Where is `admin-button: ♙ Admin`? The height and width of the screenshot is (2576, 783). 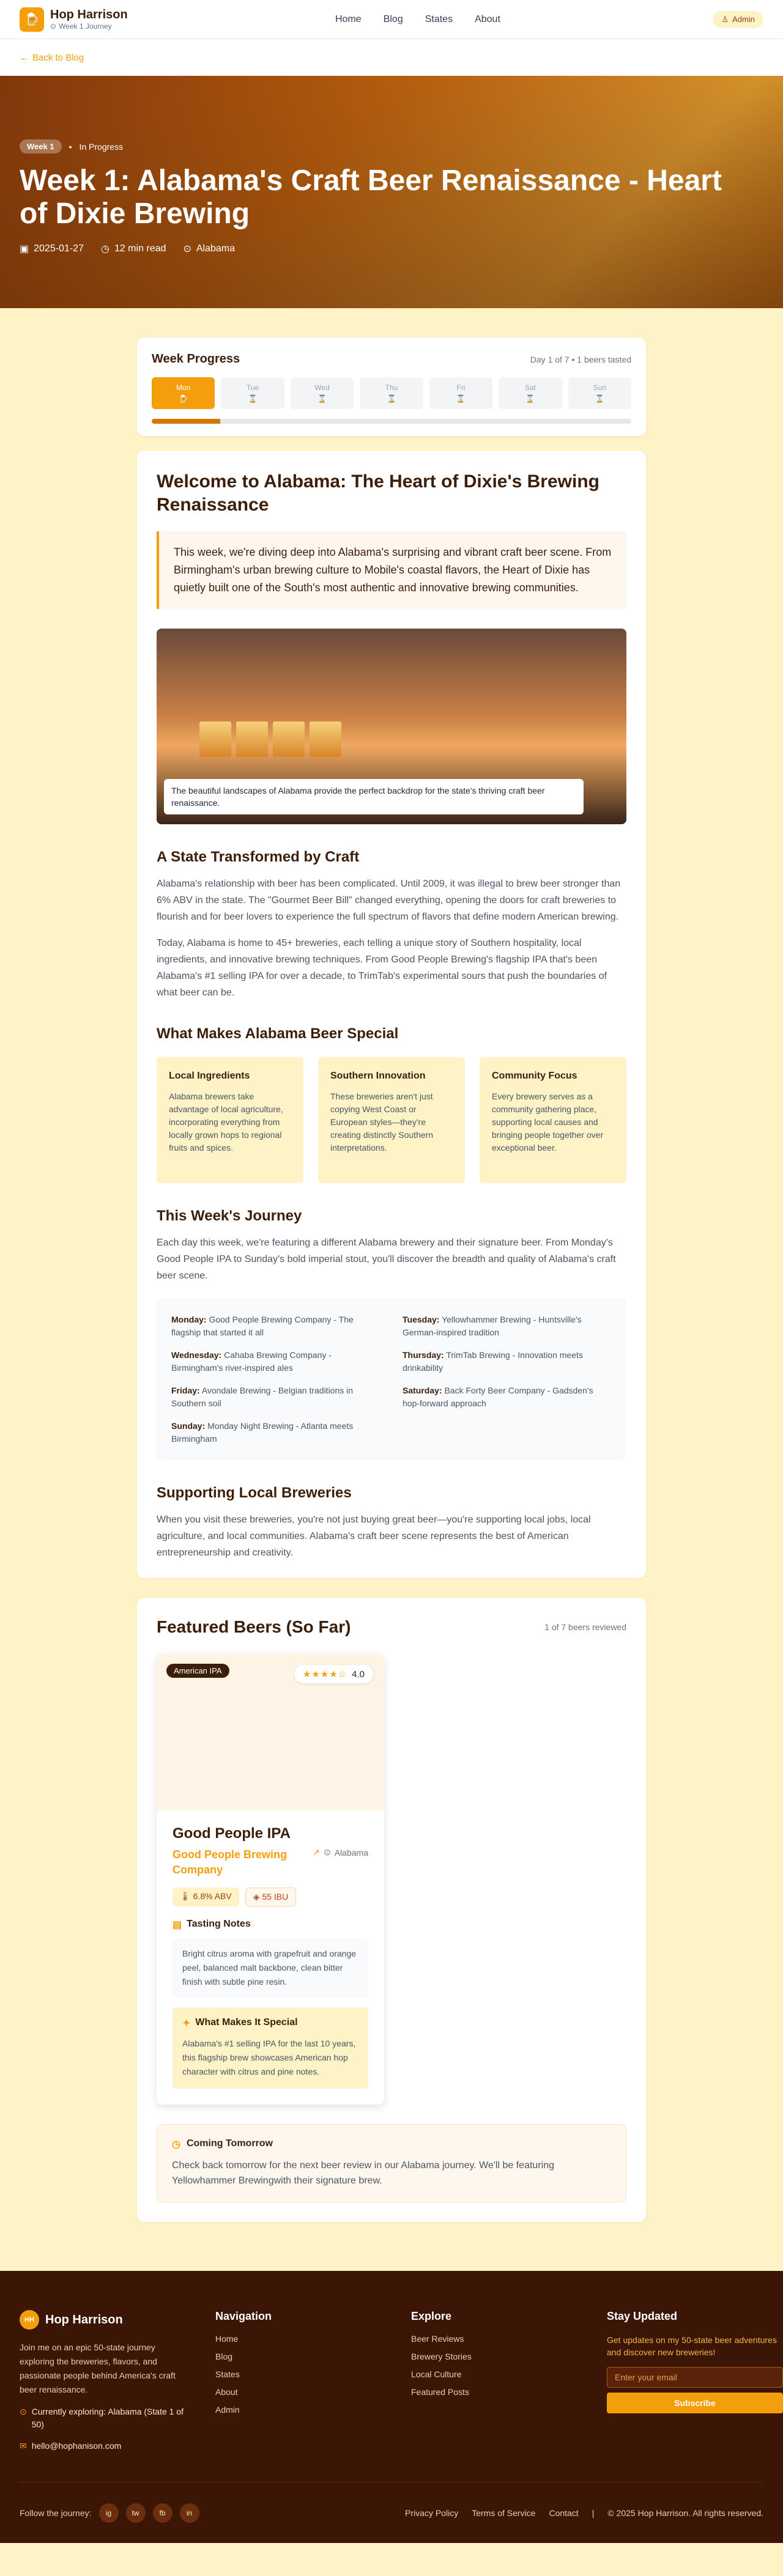
admin-button: ♙ Admin is located at coordinates (738, 19).